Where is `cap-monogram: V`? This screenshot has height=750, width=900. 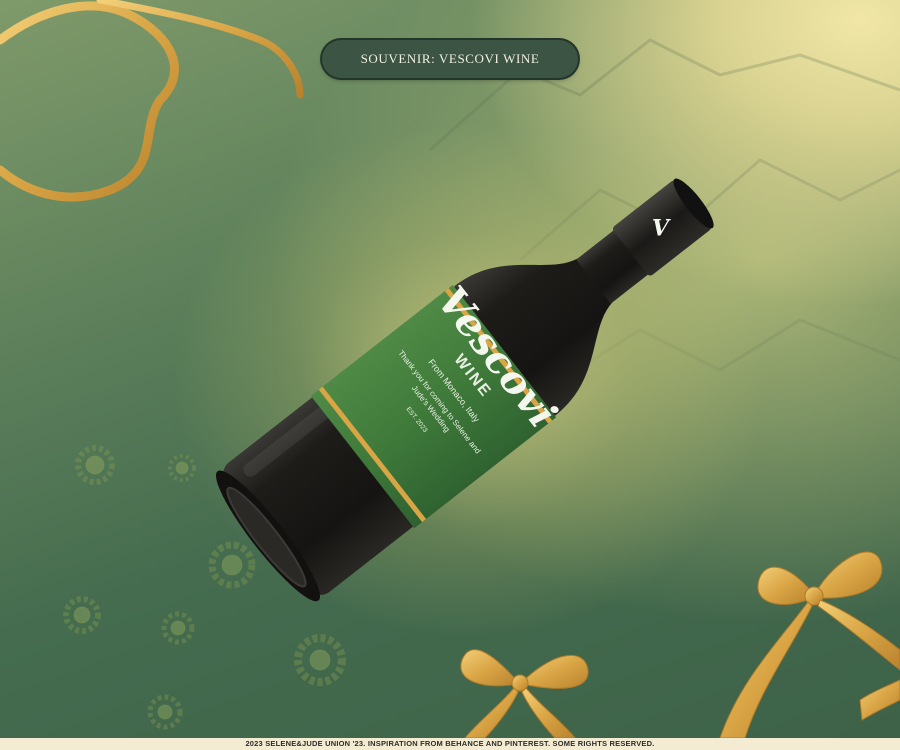 cap-monogram: V is located at coordinates (661, 228).